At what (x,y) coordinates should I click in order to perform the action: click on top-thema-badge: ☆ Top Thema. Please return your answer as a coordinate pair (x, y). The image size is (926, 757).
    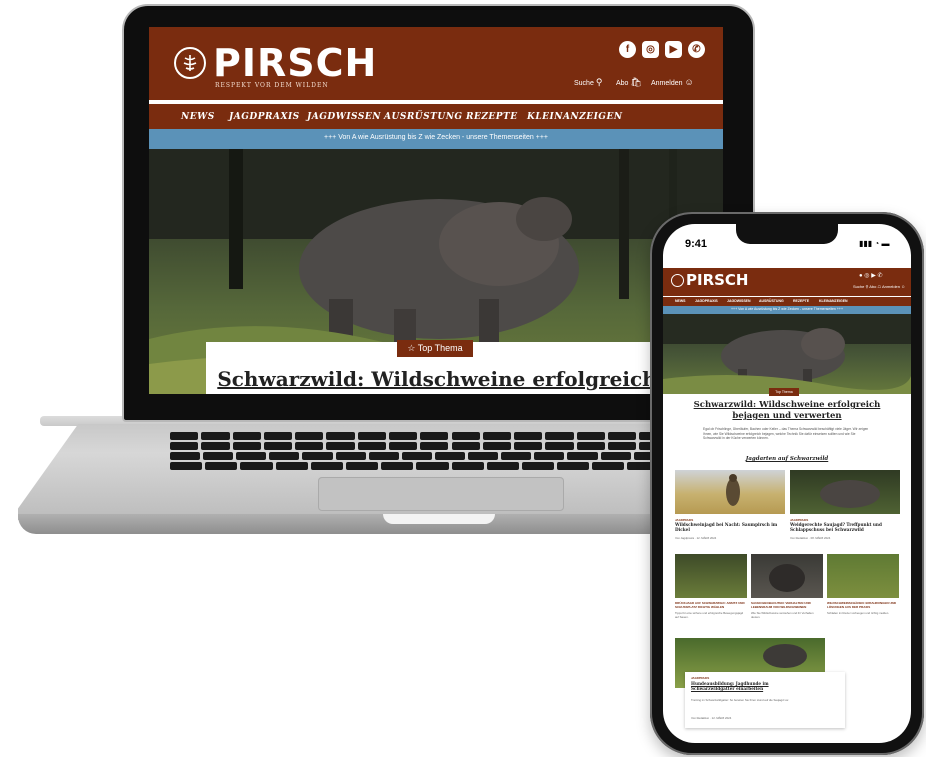
    Looking at the image, I should click on (435, 348).